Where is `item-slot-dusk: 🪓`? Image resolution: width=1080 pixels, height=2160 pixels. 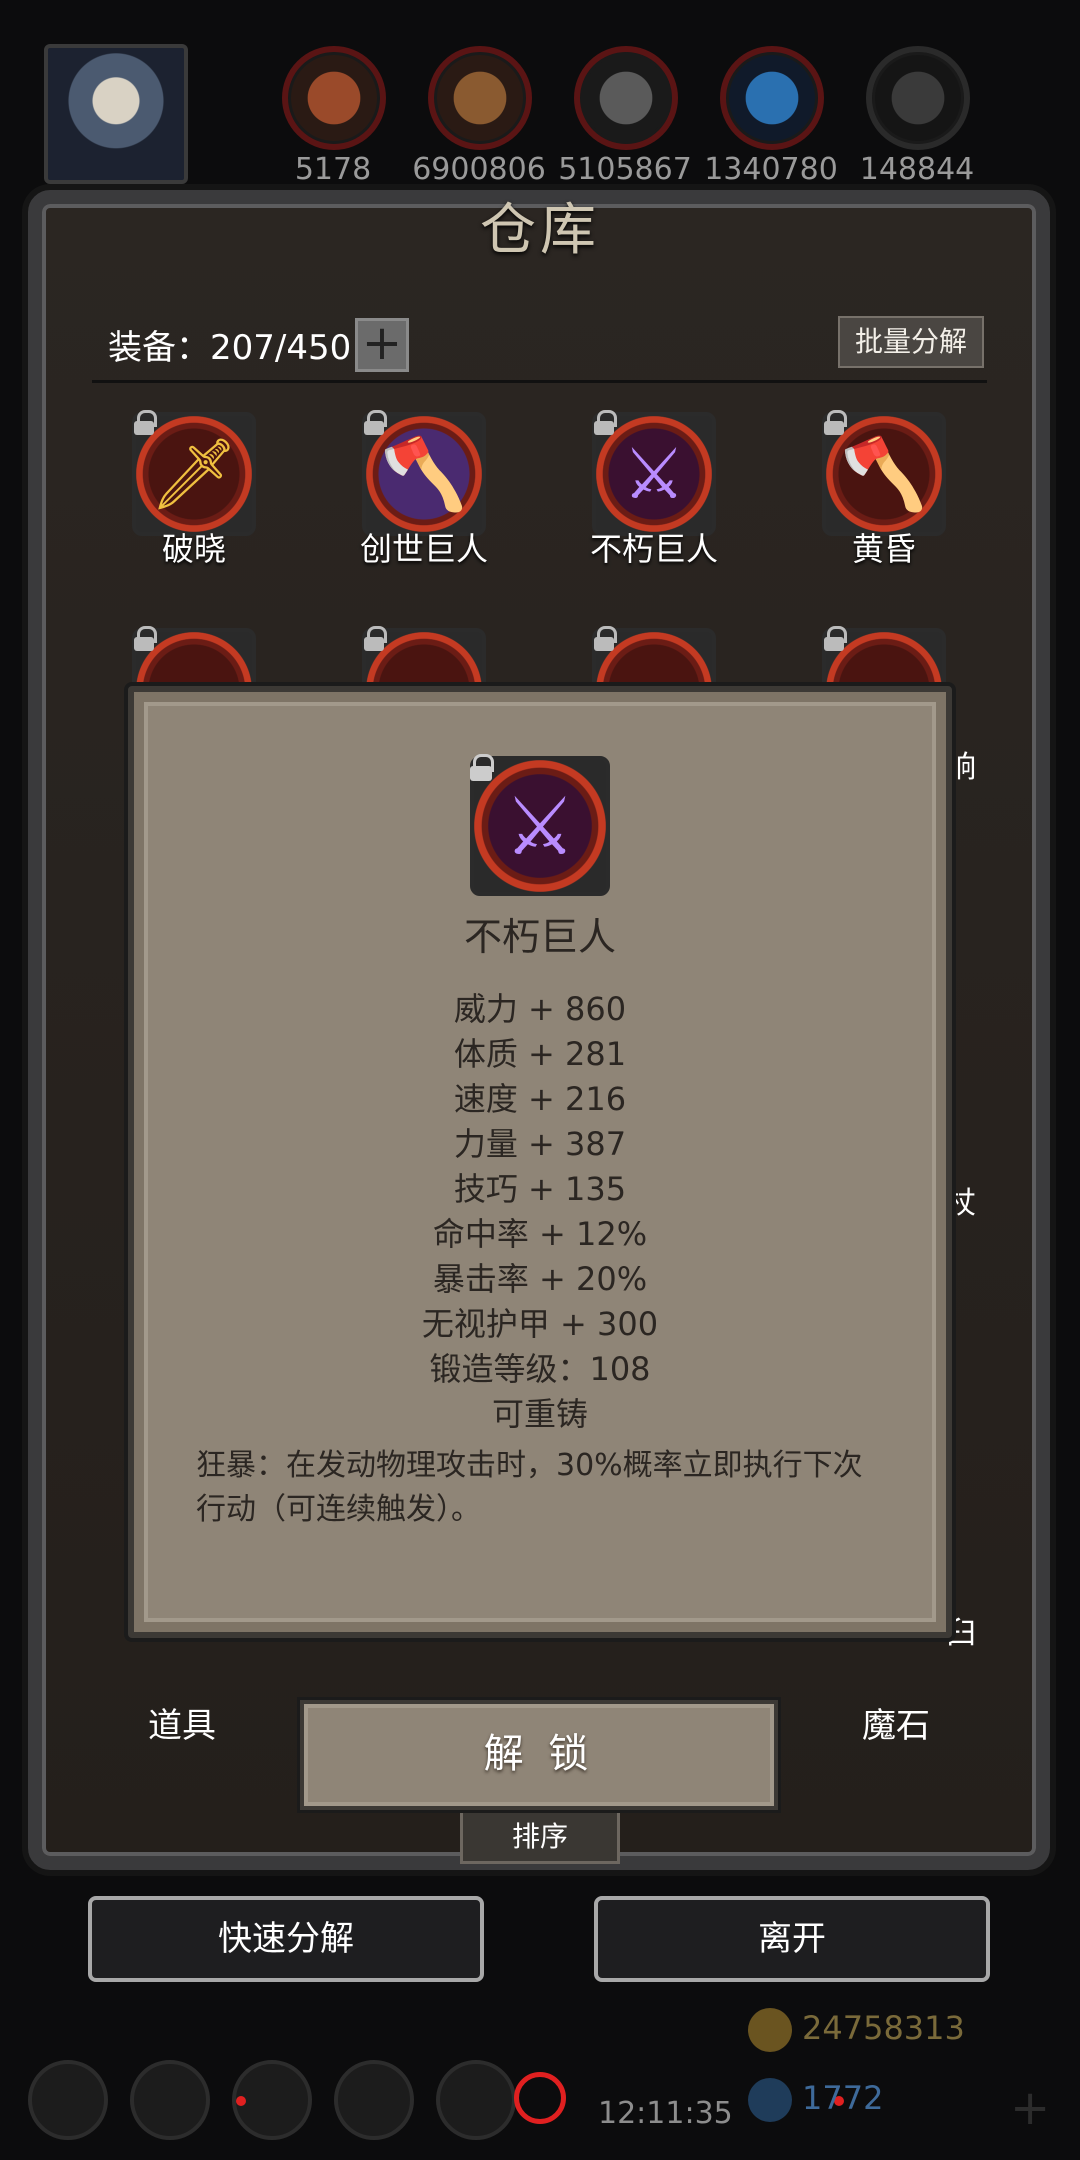 item-slot-dusk: 🪓 is located at coordinates (884, 473).